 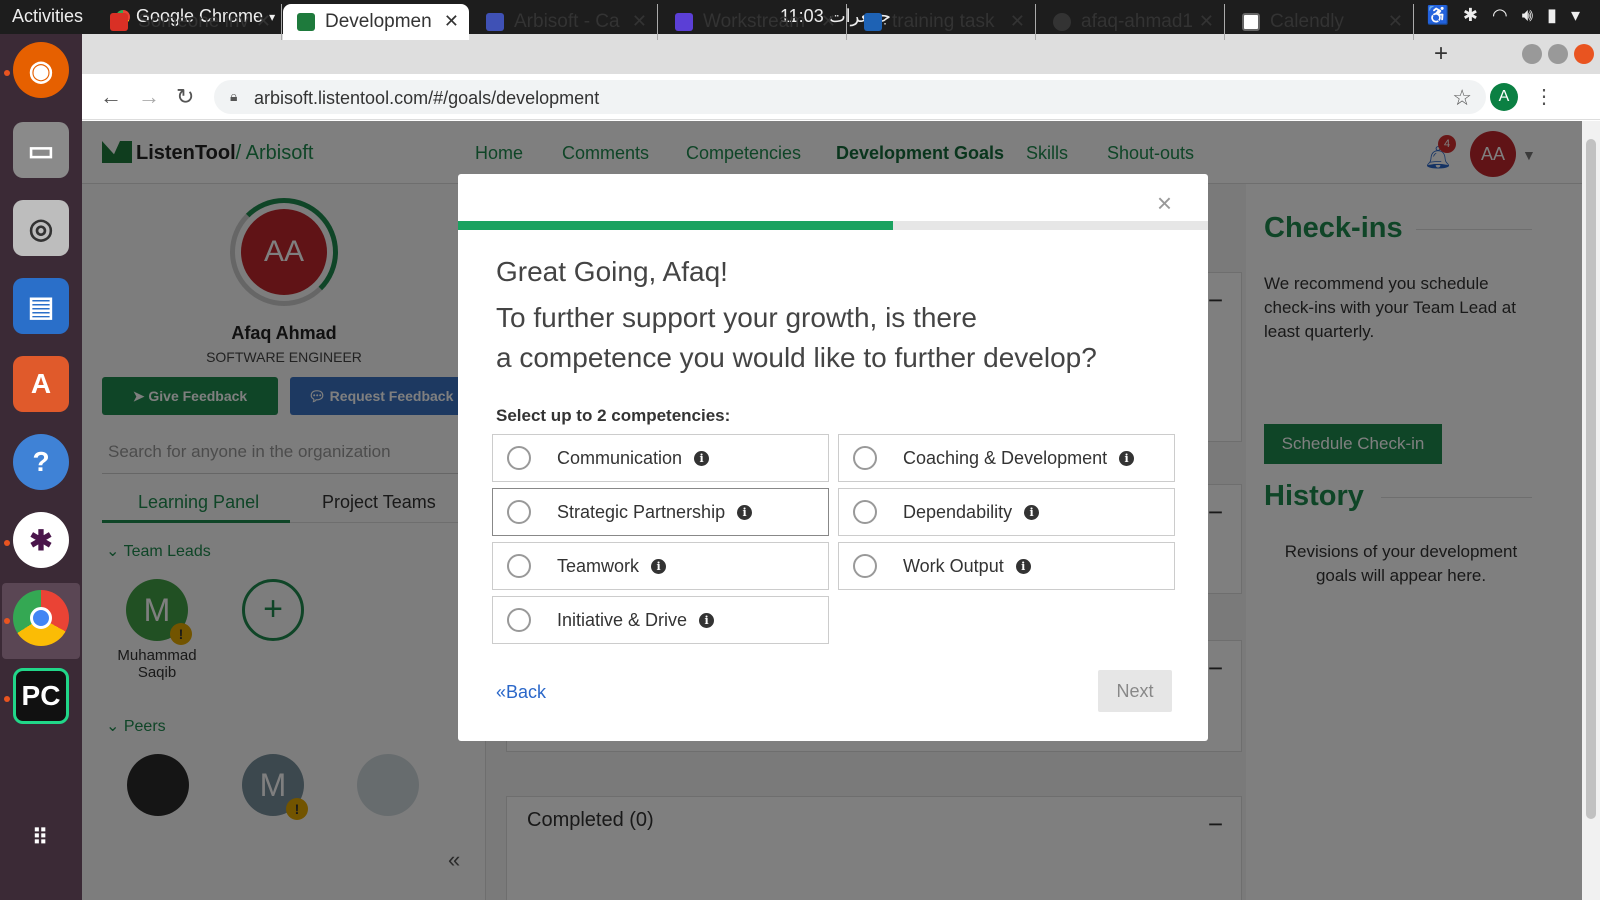 I want to click on option-work-output: Work Output i, so click(x=1006, y=566).